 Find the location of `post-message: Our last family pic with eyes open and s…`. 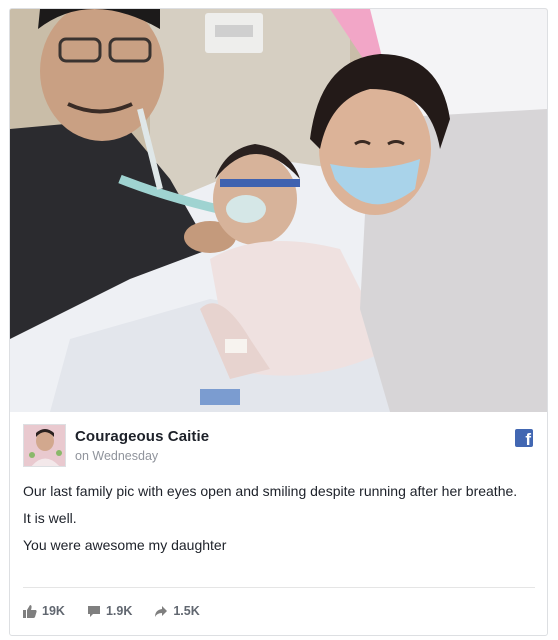

post-message: Our last family pic with eyes open and s… is located at coordinates (275, 521).